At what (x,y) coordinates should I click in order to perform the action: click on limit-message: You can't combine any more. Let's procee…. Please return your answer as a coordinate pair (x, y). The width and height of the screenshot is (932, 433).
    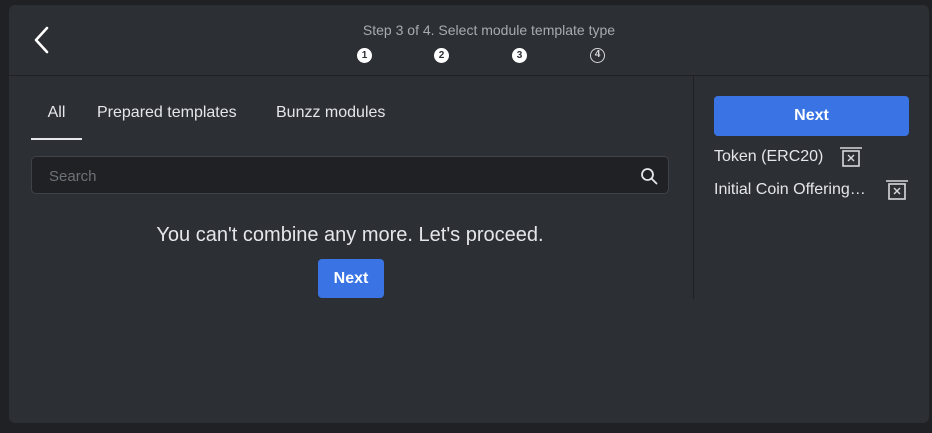
    Looking at the image, I should click on (350, 235).